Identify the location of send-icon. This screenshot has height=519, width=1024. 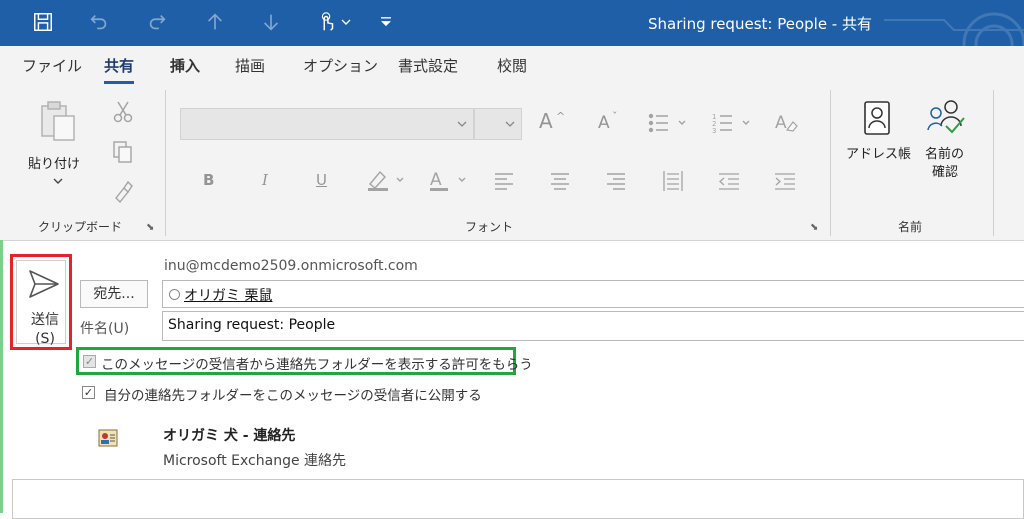
(44, 284).